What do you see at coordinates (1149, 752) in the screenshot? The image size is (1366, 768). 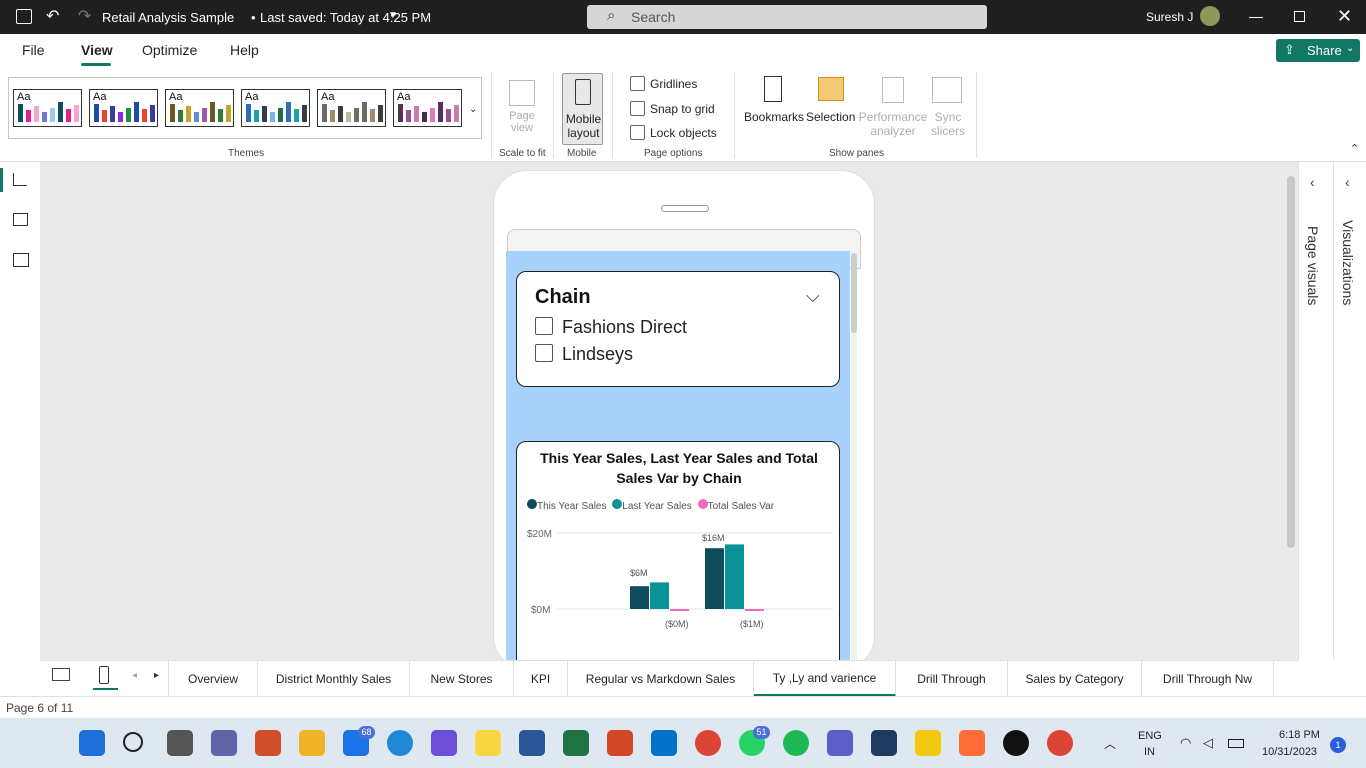 I see `region: IN` at bounding box center [1149, 752].